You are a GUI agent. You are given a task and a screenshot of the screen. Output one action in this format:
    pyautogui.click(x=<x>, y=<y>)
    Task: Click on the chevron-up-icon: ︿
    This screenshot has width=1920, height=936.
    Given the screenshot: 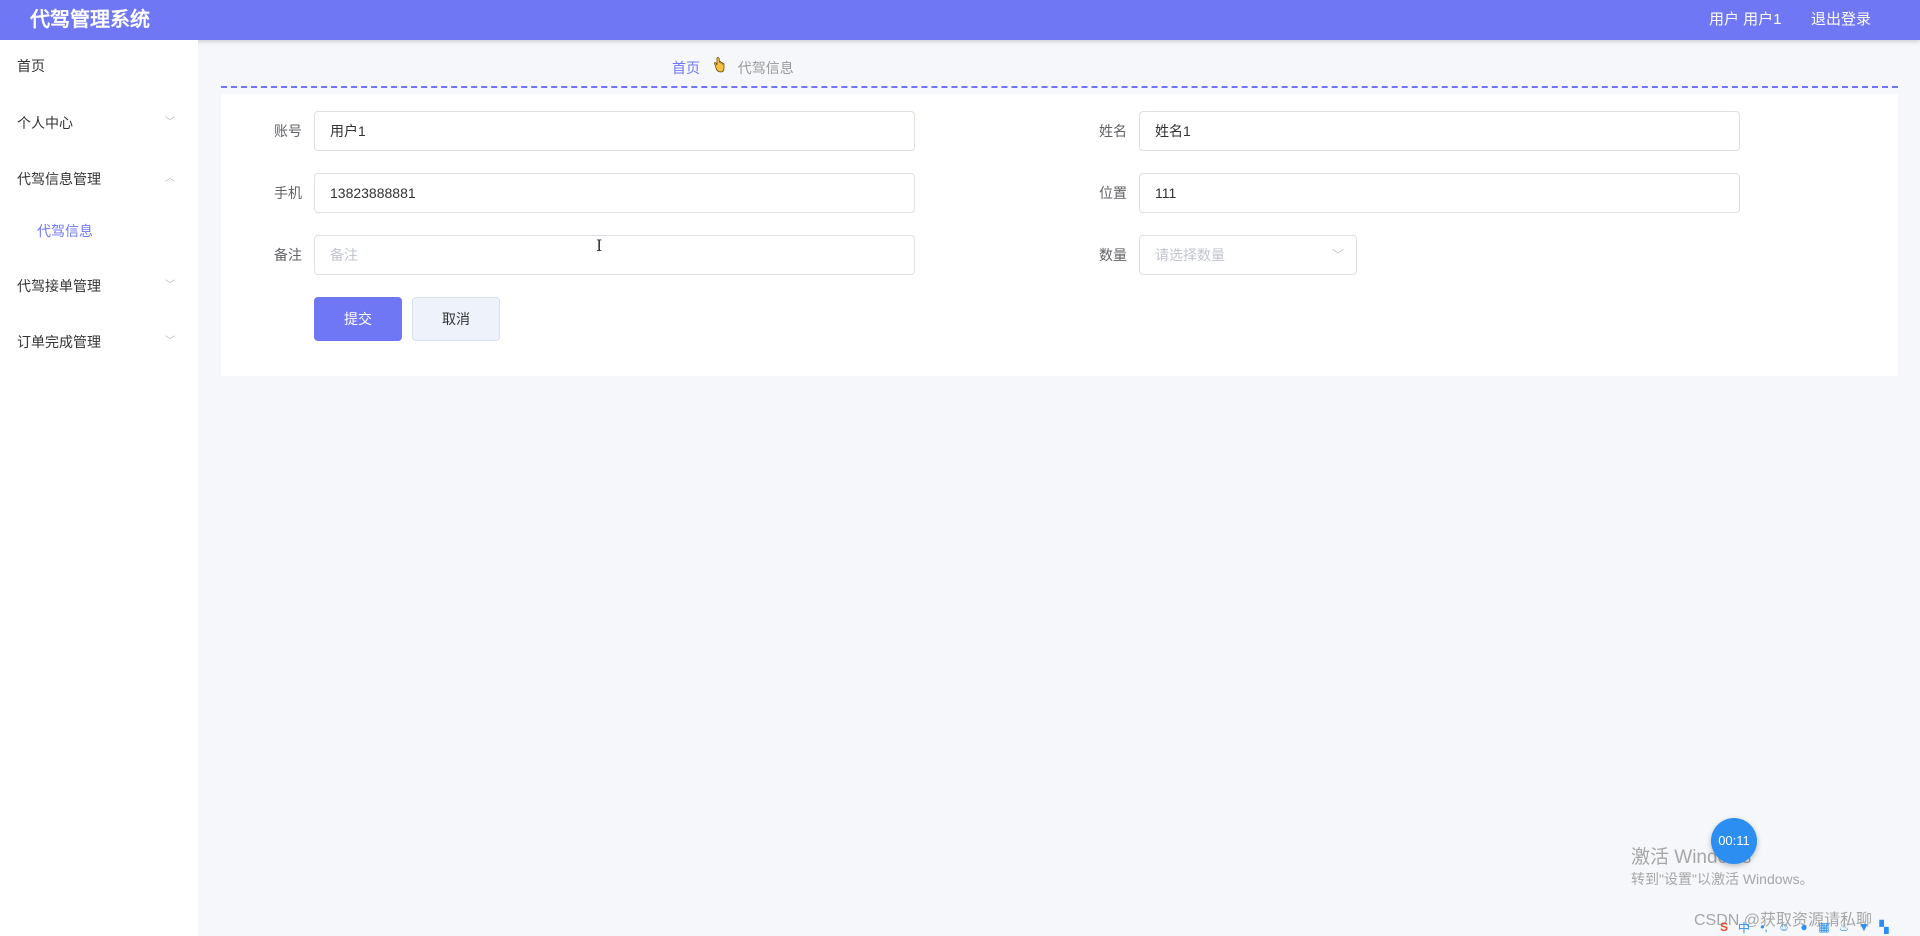 What is the action you would take?
    pyautogui.click(x=170, y=178)
    